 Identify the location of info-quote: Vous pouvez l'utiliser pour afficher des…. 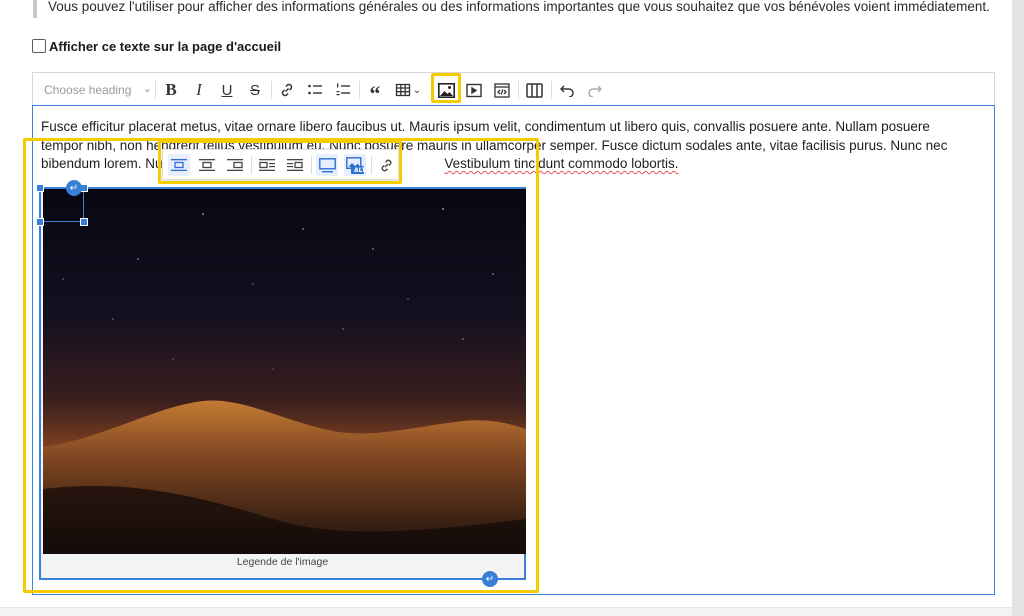
(523, 9).